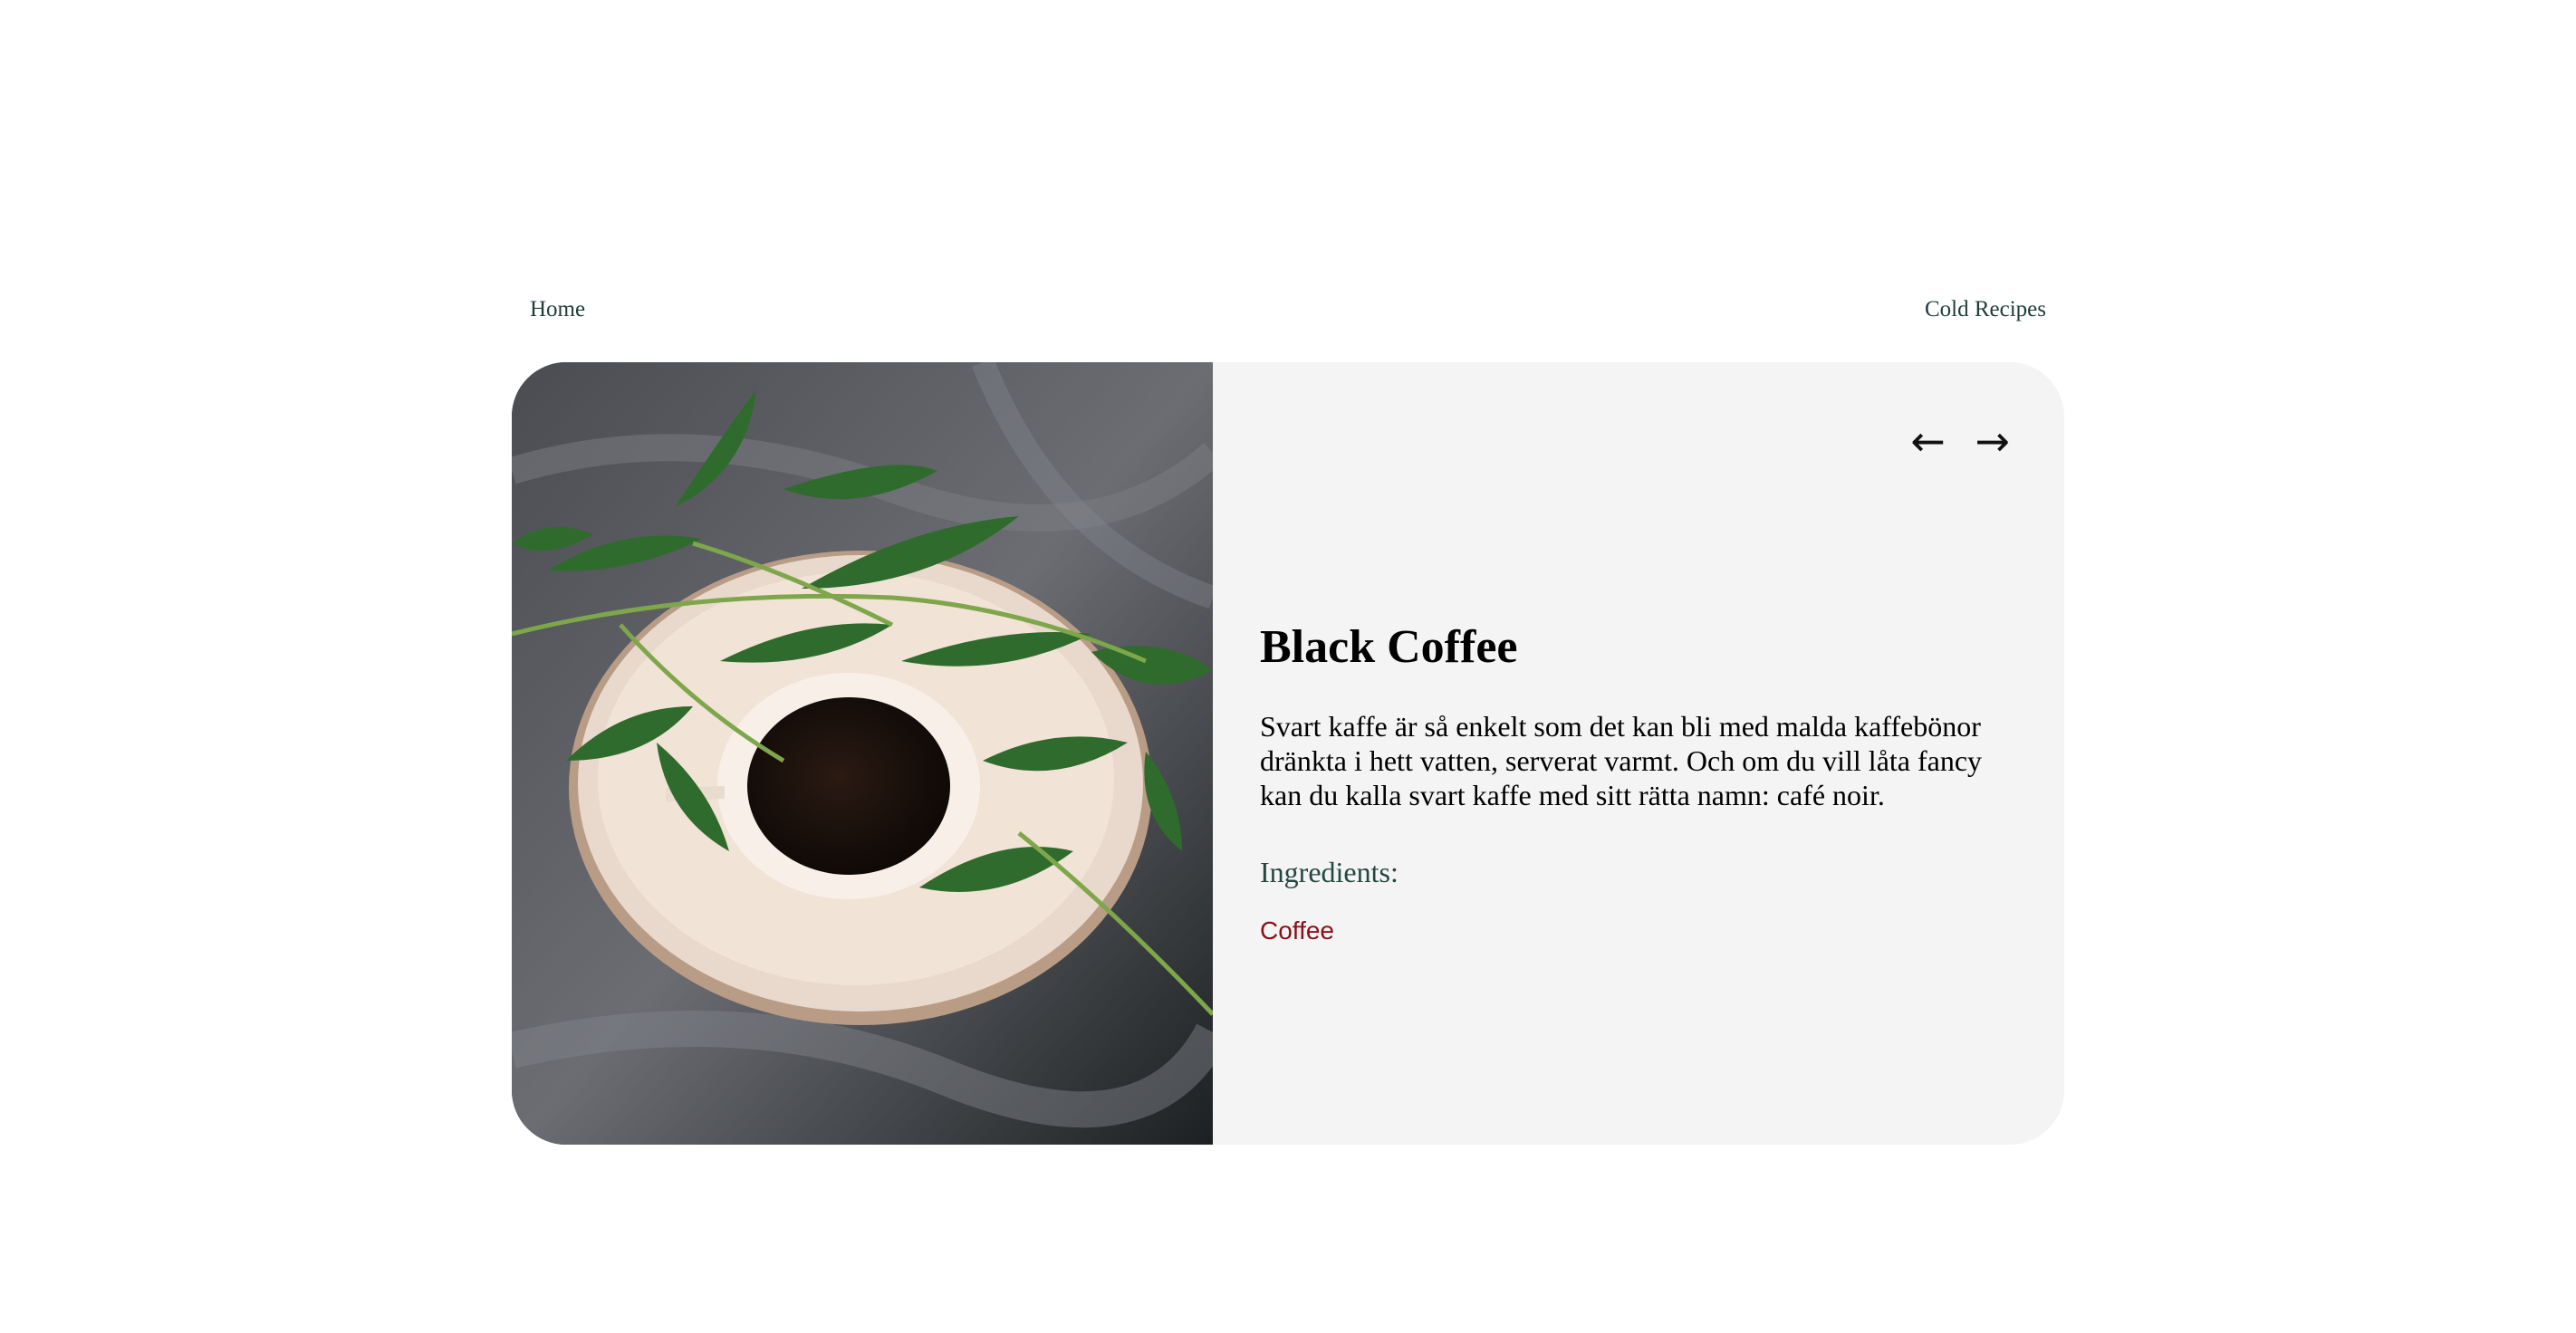 The width and height of the screenshot is (2576, 1333). What do you see at coordinates (557, 310) in the screenshot?
I see `home-link: Home` at bounding box center [557, 310].